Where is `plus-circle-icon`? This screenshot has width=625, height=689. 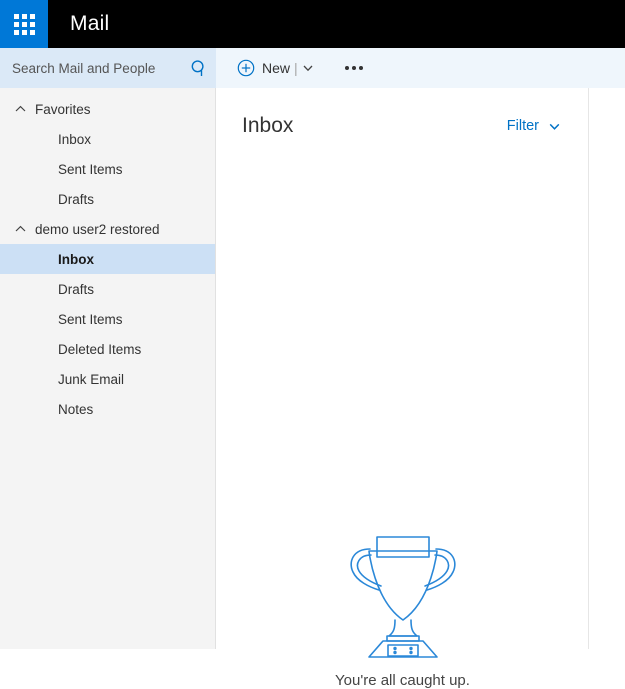 plus-circle-icon is located at coordinates (246, 68).